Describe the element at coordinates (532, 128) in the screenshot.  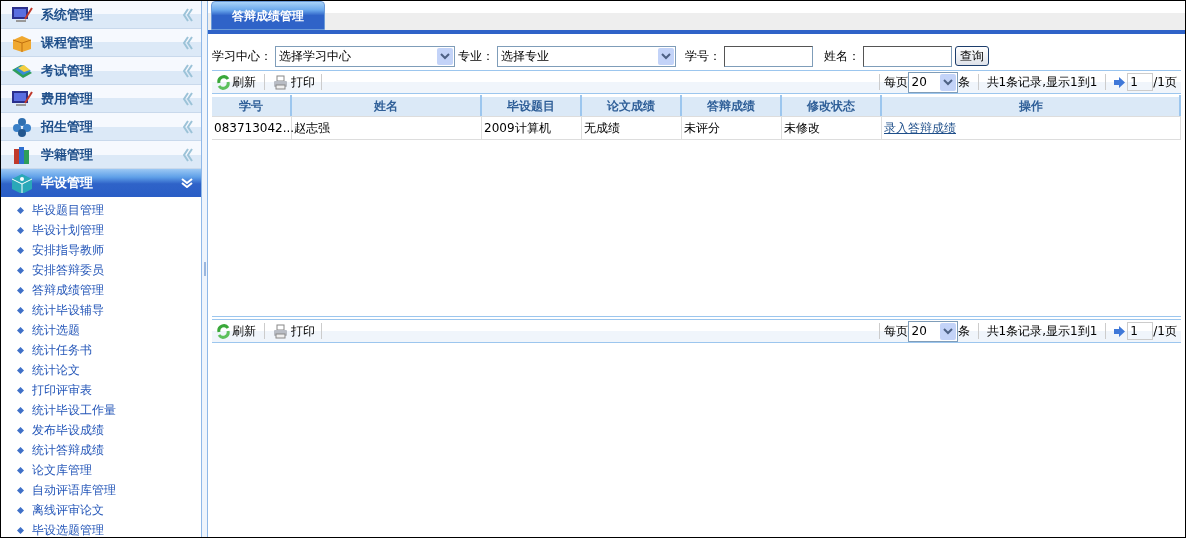
I see `table-cell: 2009计算机` at that location.